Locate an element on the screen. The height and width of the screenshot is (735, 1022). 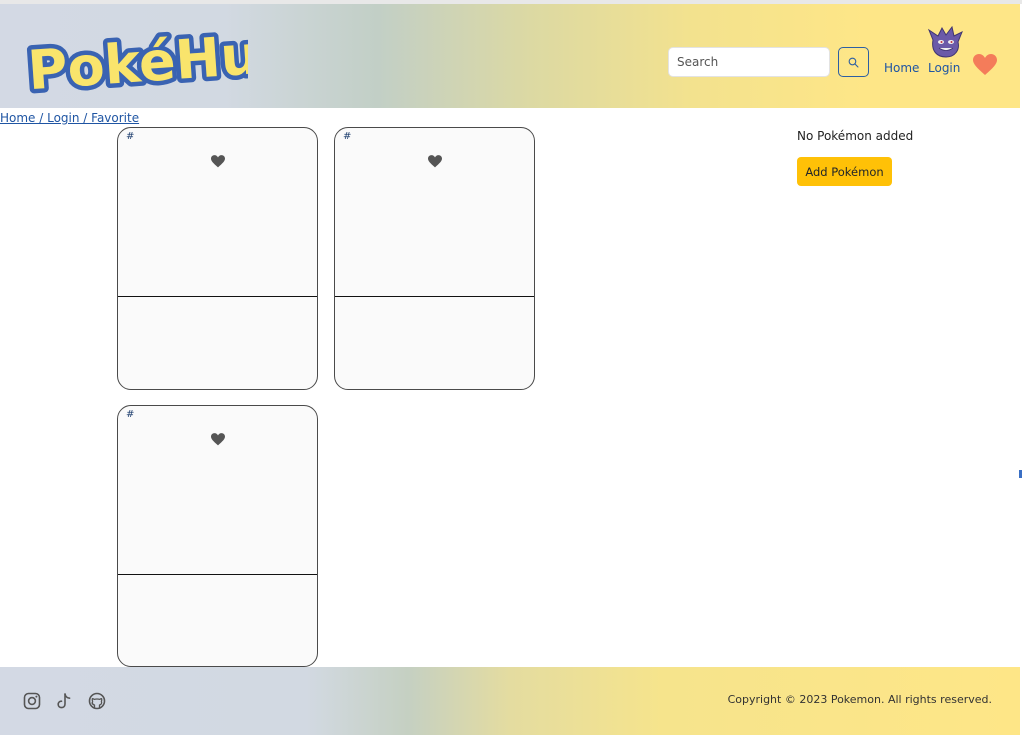
search-input is located at coordinates (749, 62).